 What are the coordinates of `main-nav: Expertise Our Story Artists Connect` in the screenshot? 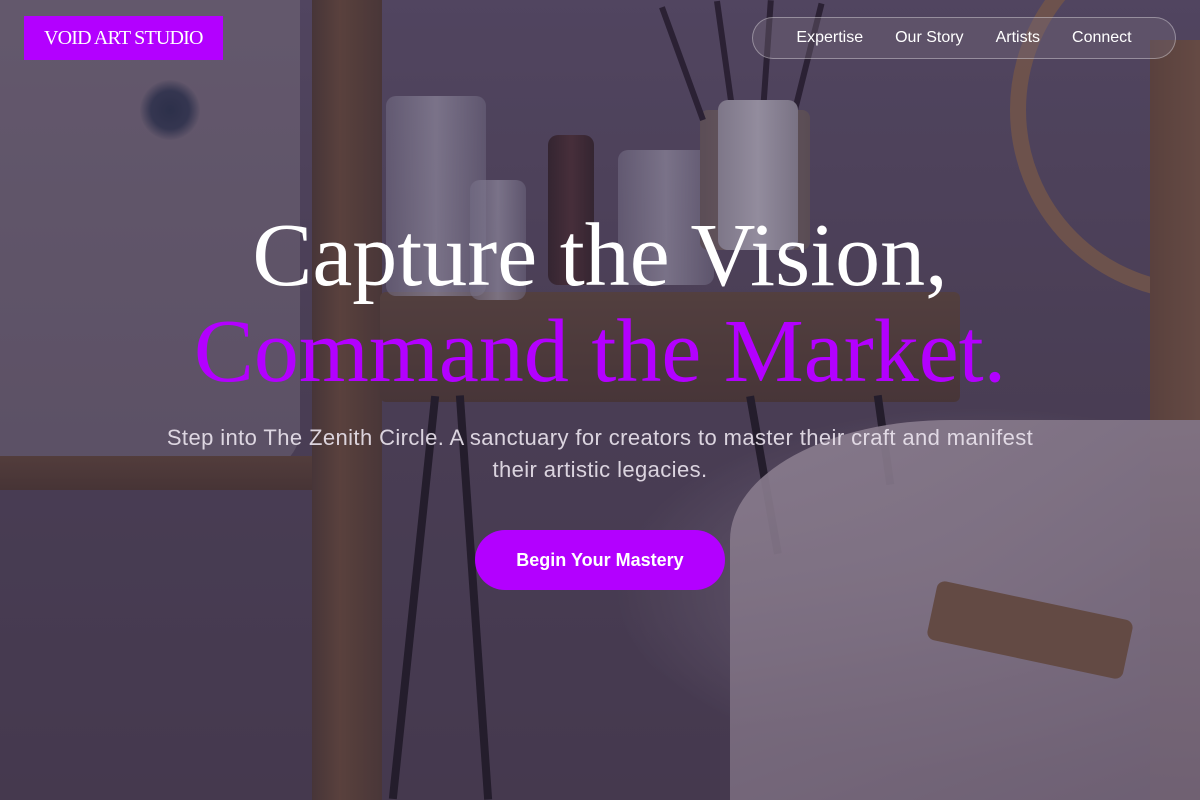 It's located at (964, 38).